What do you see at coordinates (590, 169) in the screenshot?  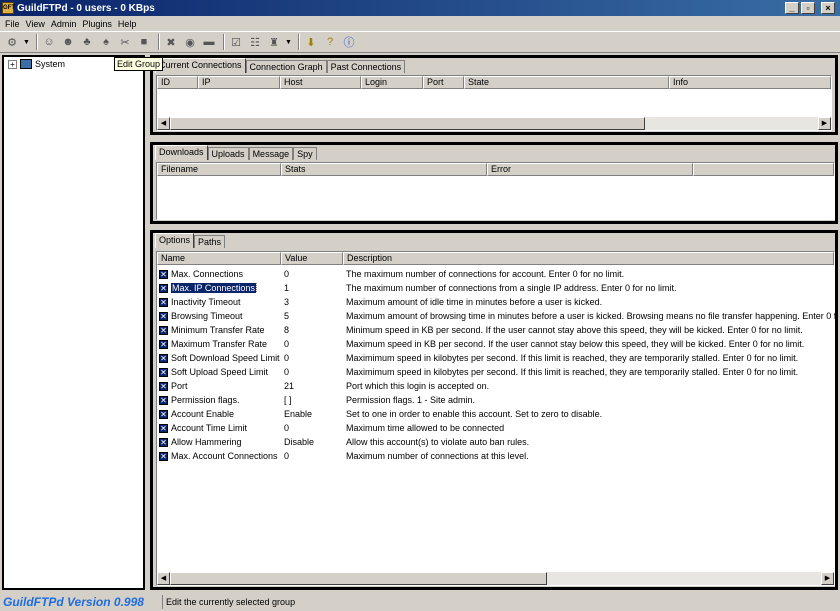 I see `column-error: Error` at bounding box center [590, 169].